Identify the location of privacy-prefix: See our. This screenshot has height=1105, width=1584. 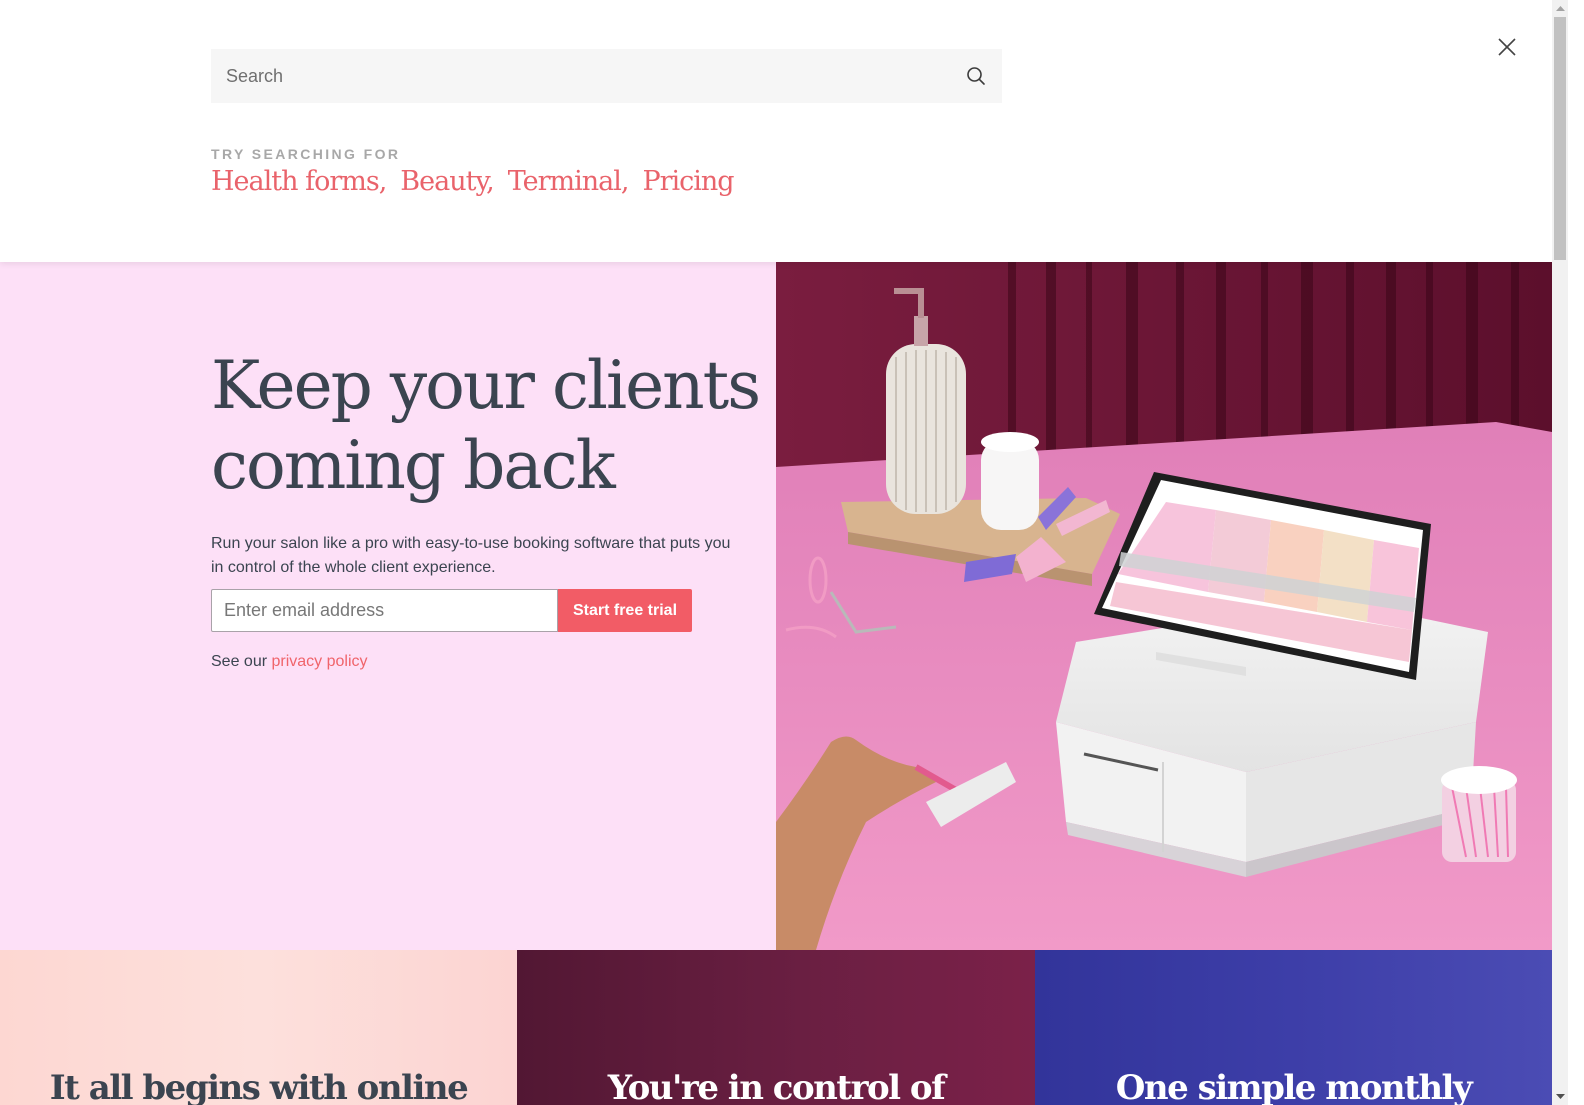
(241, 661).